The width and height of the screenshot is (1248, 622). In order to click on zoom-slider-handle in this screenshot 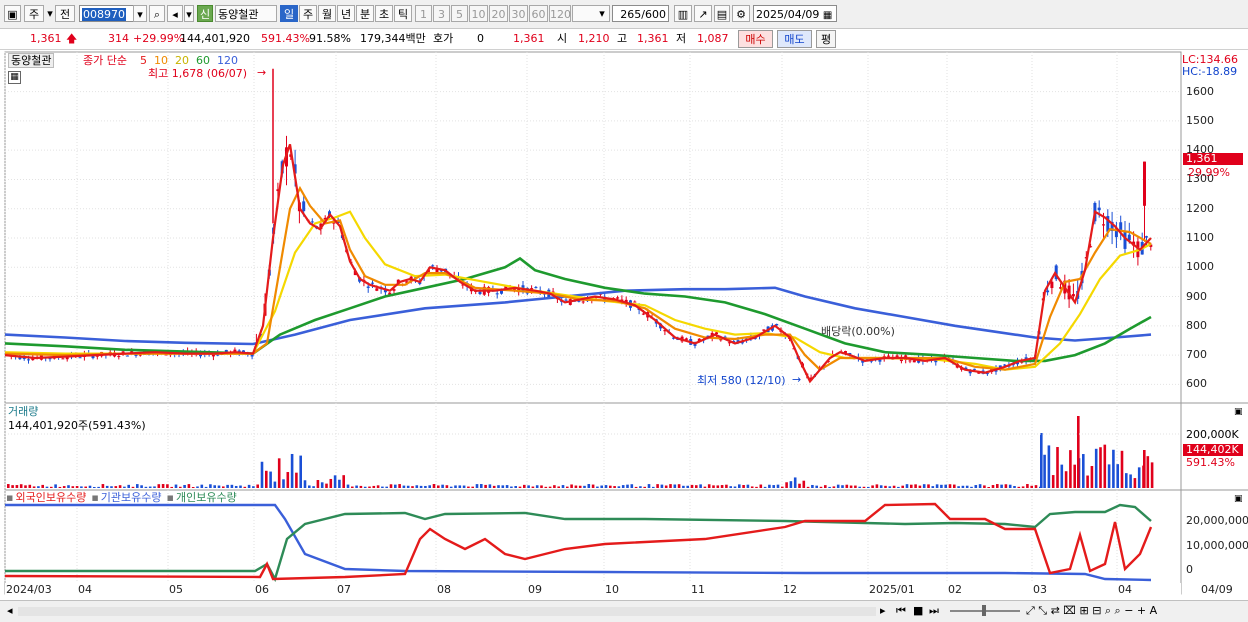, I will do `click(984, 610)`.